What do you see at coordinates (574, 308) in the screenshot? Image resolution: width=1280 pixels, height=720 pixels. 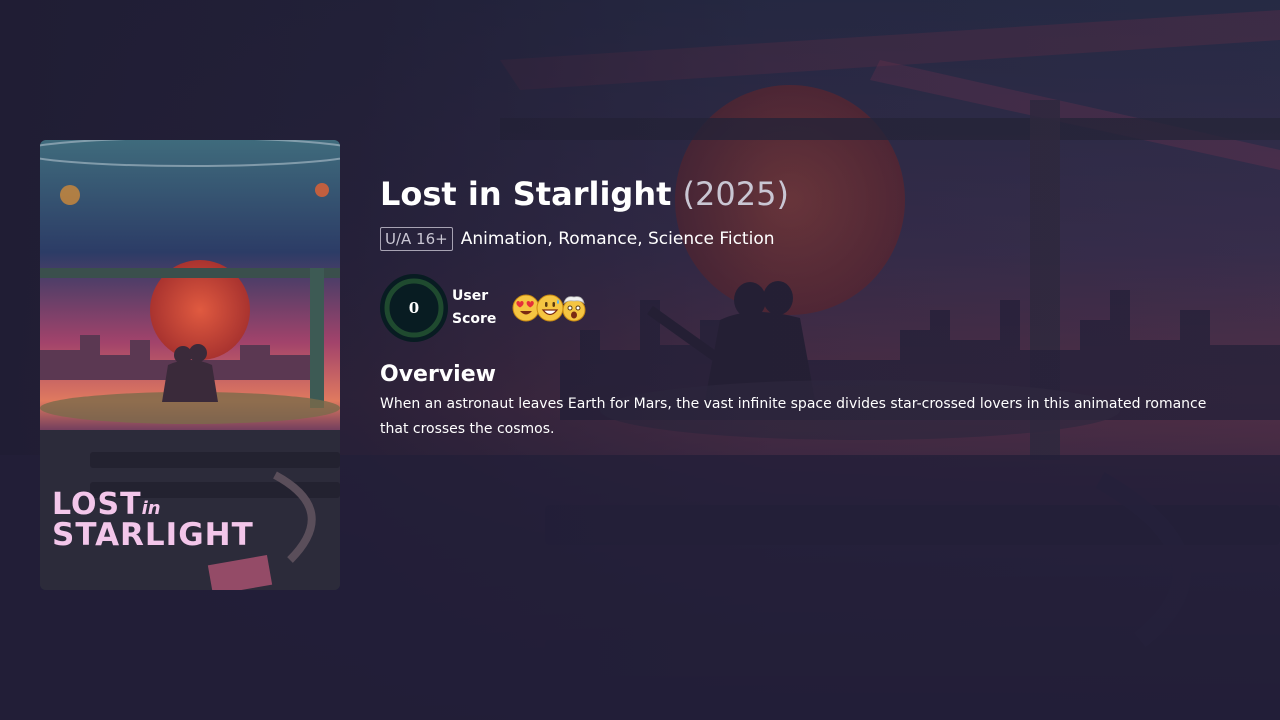 I see `exploding-head-emoji-icon` at bounding box center [574, 308].